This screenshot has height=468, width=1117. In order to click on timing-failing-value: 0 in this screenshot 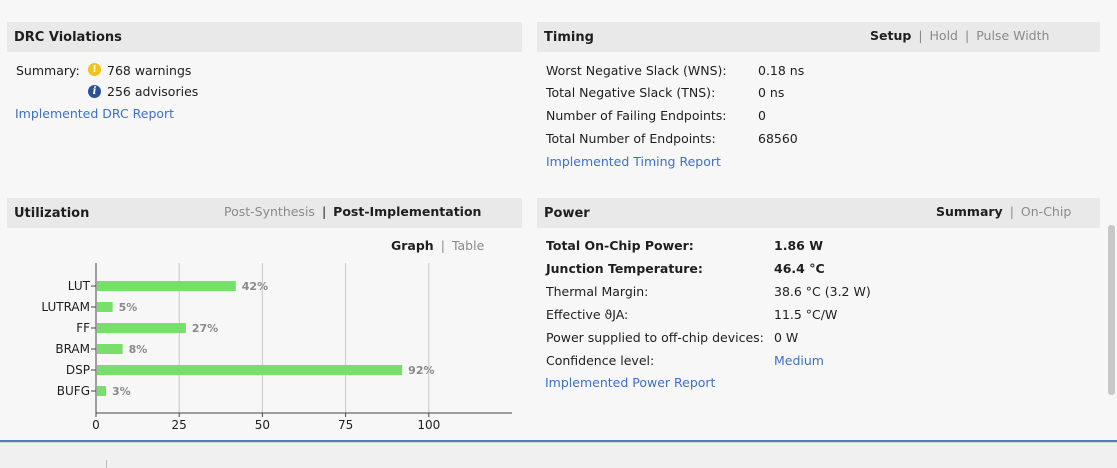, I will do `click(762, 115)`.